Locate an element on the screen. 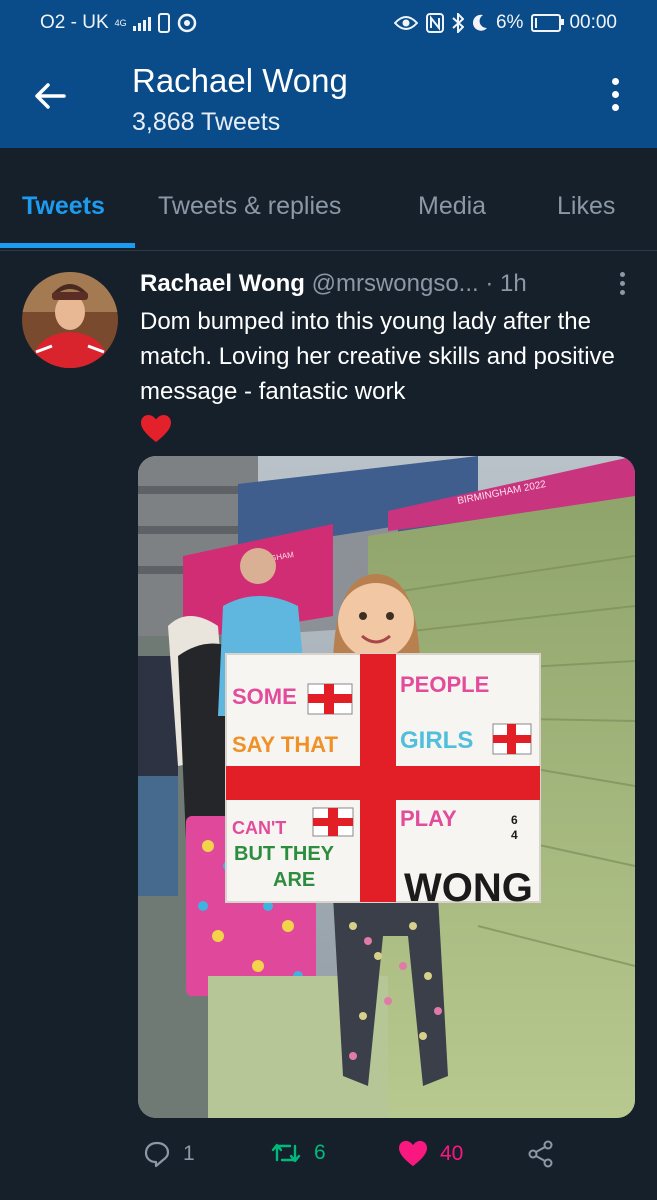 The height and width of the screenshot is (1200, 657). share-button is located at coordinates (541, 1154).